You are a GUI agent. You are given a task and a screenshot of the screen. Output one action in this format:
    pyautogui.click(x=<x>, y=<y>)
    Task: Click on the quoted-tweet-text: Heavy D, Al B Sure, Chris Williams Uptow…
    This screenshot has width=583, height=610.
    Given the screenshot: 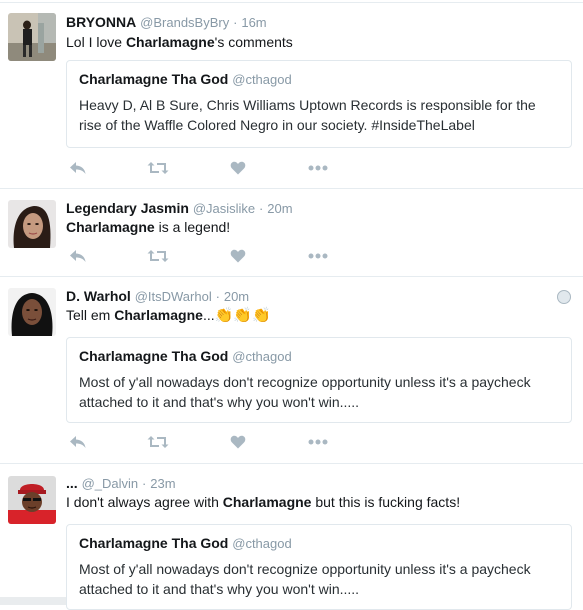 What is the action you would take?
    pyautogui.click(x=307, y=115)
    